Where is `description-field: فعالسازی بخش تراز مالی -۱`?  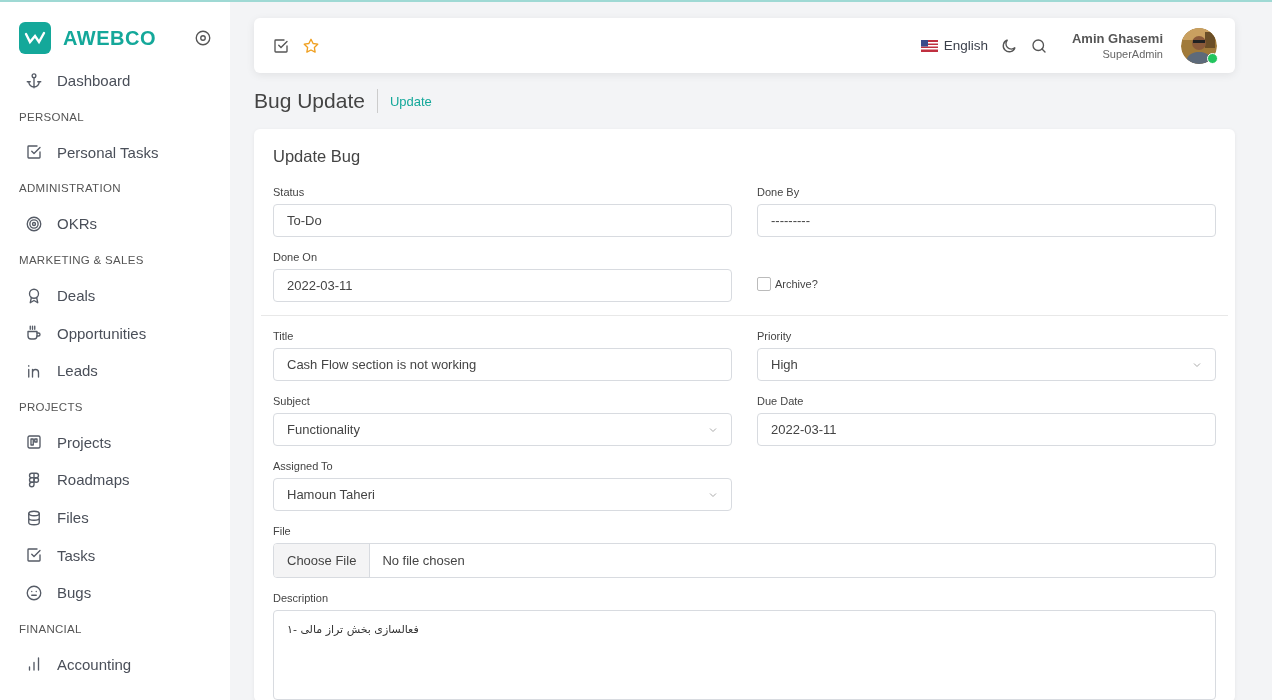 description-field: فعالسازی بخش تراز مالی -۱ is located at coordinates (744, 655).